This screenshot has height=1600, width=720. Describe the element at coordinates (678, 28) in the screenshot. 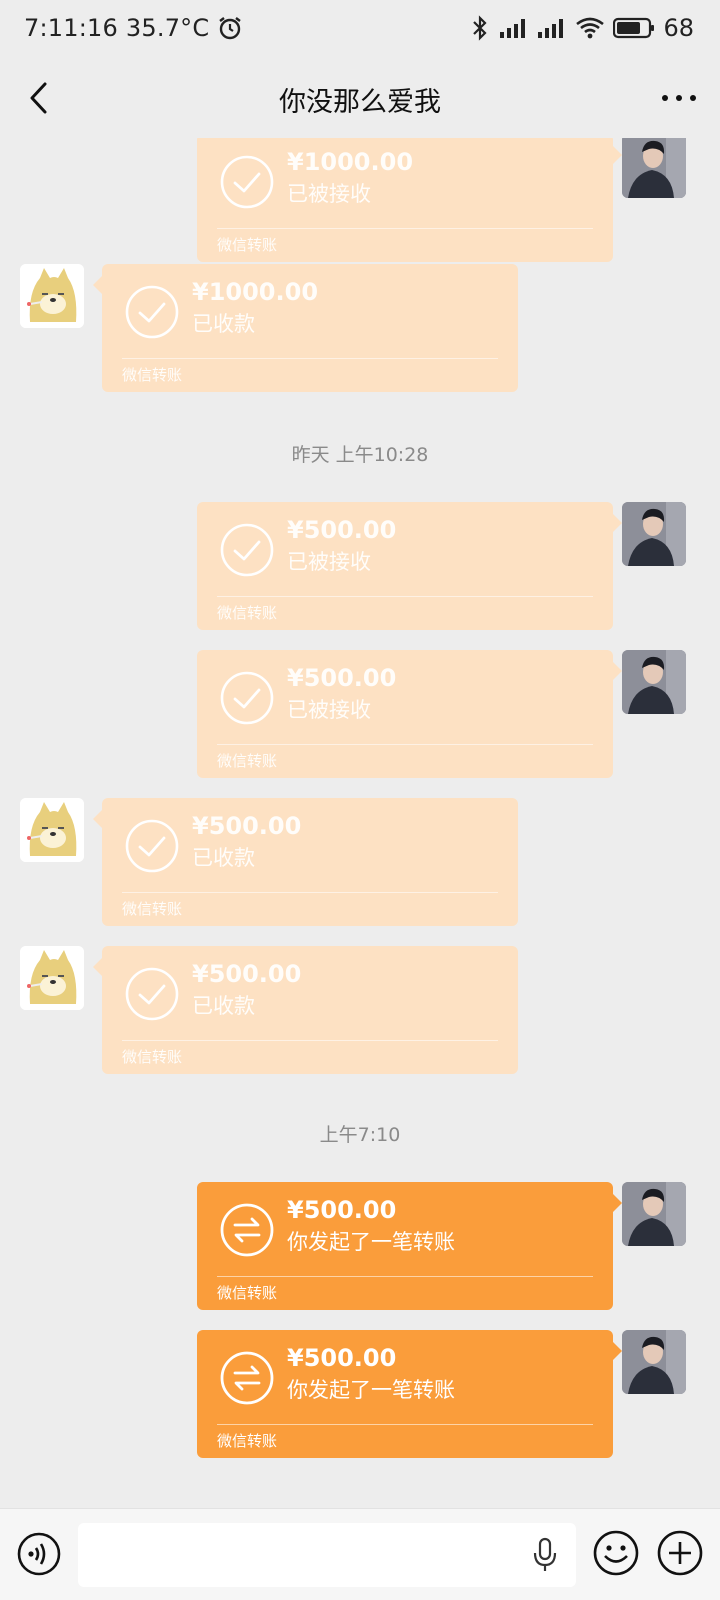

I see `battery-level: 68` at that location.